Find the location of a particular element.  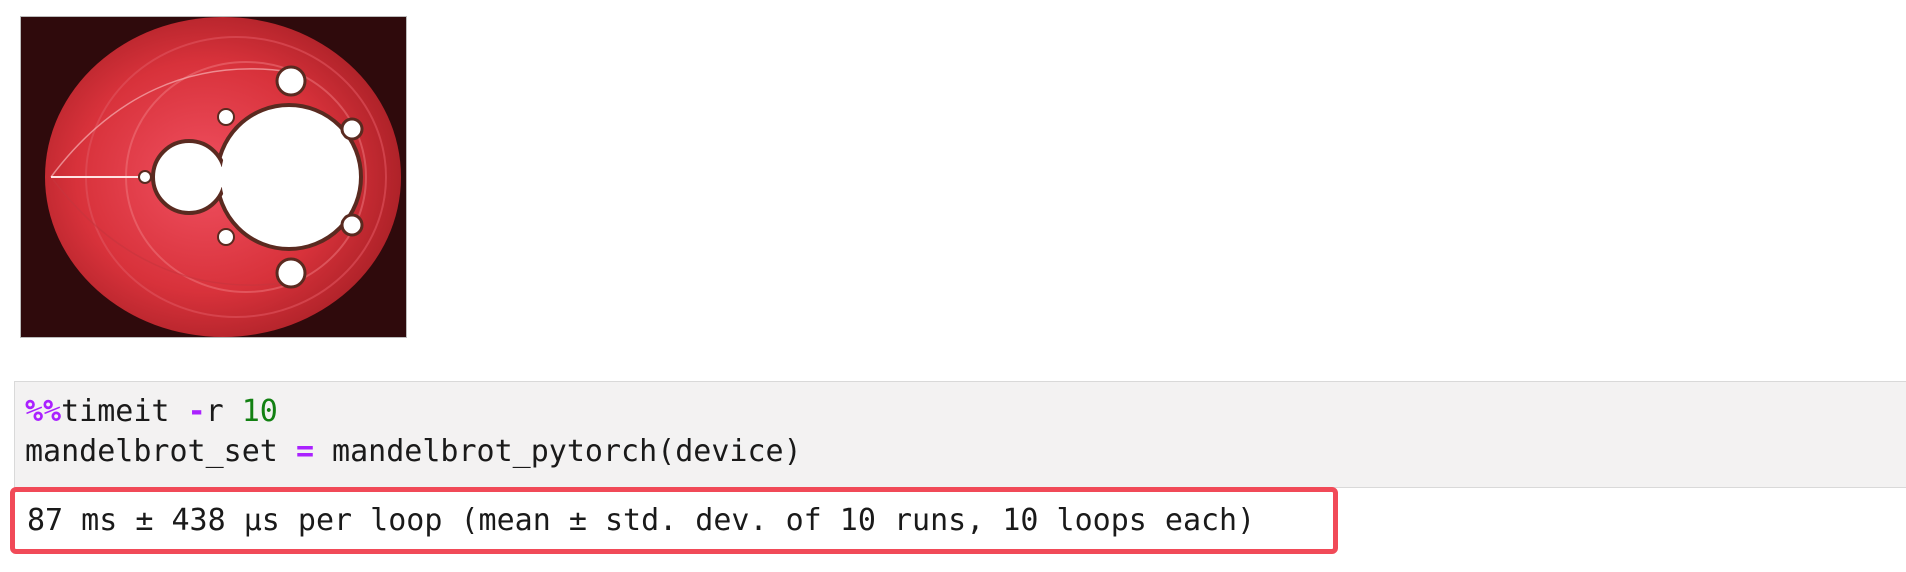

assigned-variable: mandelbrot_set is located at coordinates (160, 451).